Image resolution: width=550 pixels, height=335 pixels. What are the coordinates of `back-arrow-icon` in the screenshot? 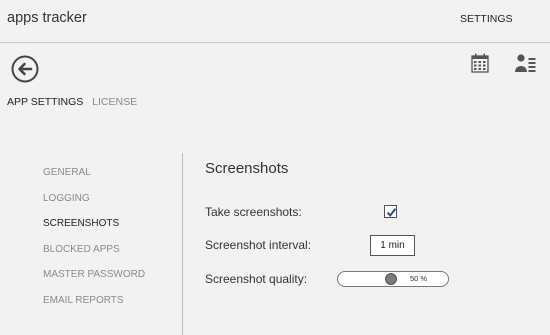 It's located at (25, 69).